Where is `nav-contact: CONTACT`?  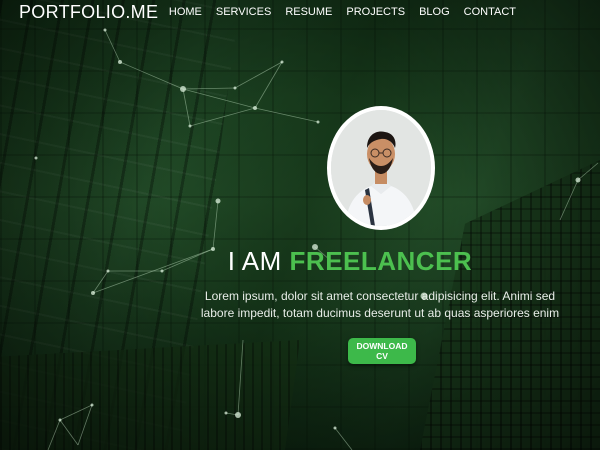 nav-contact: CONTACT is located at coordinates (490, 12).